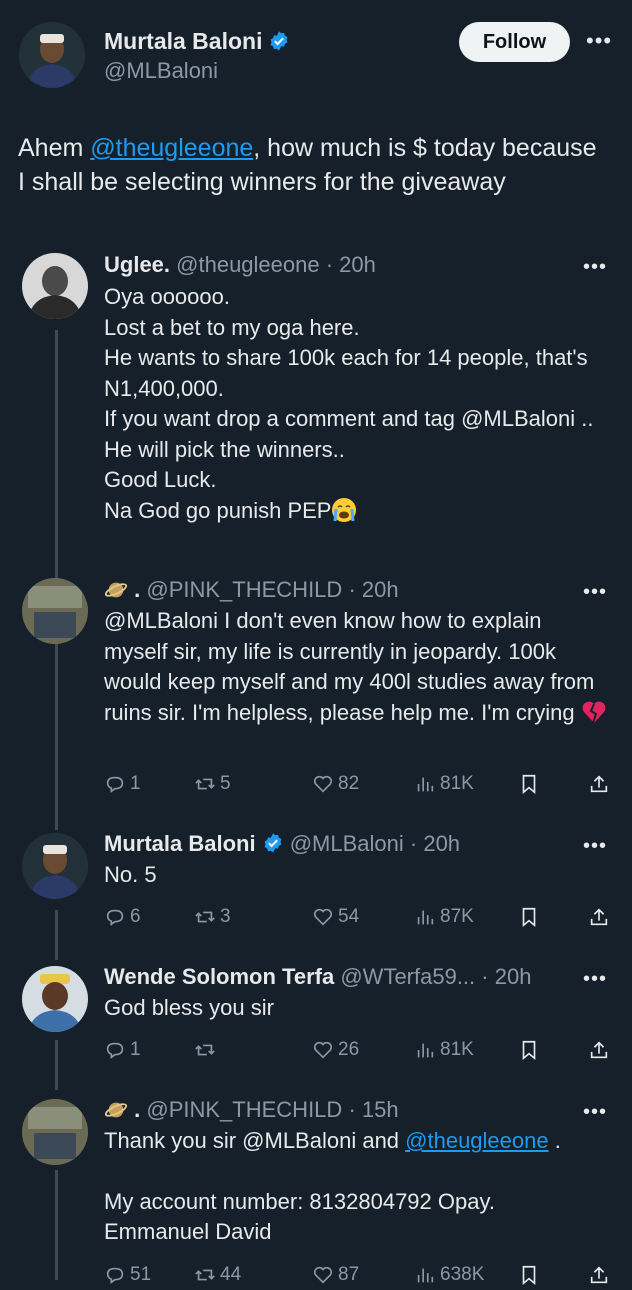 The image size is (632, 1290). Describe the element at coordinates (373, 1109) in the screenshot. I see `pink2-time: · 15h` at that location.